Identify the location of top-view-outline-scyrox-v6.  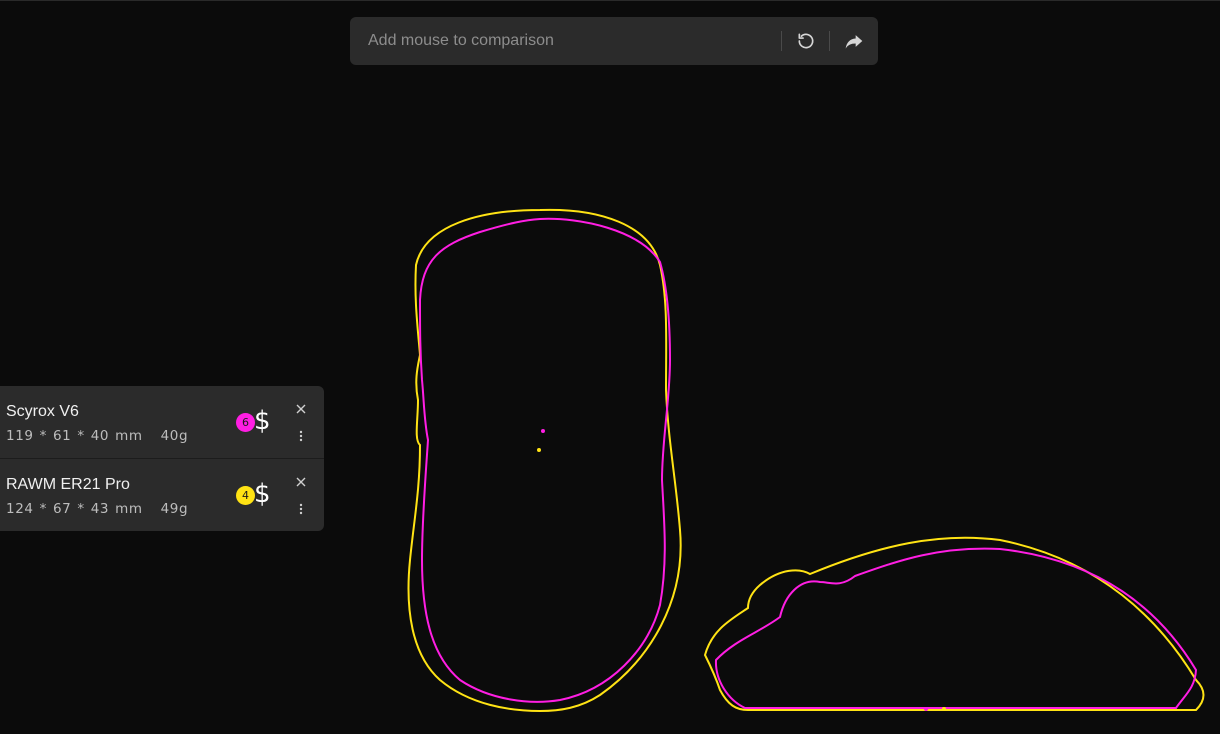
(545, 460).